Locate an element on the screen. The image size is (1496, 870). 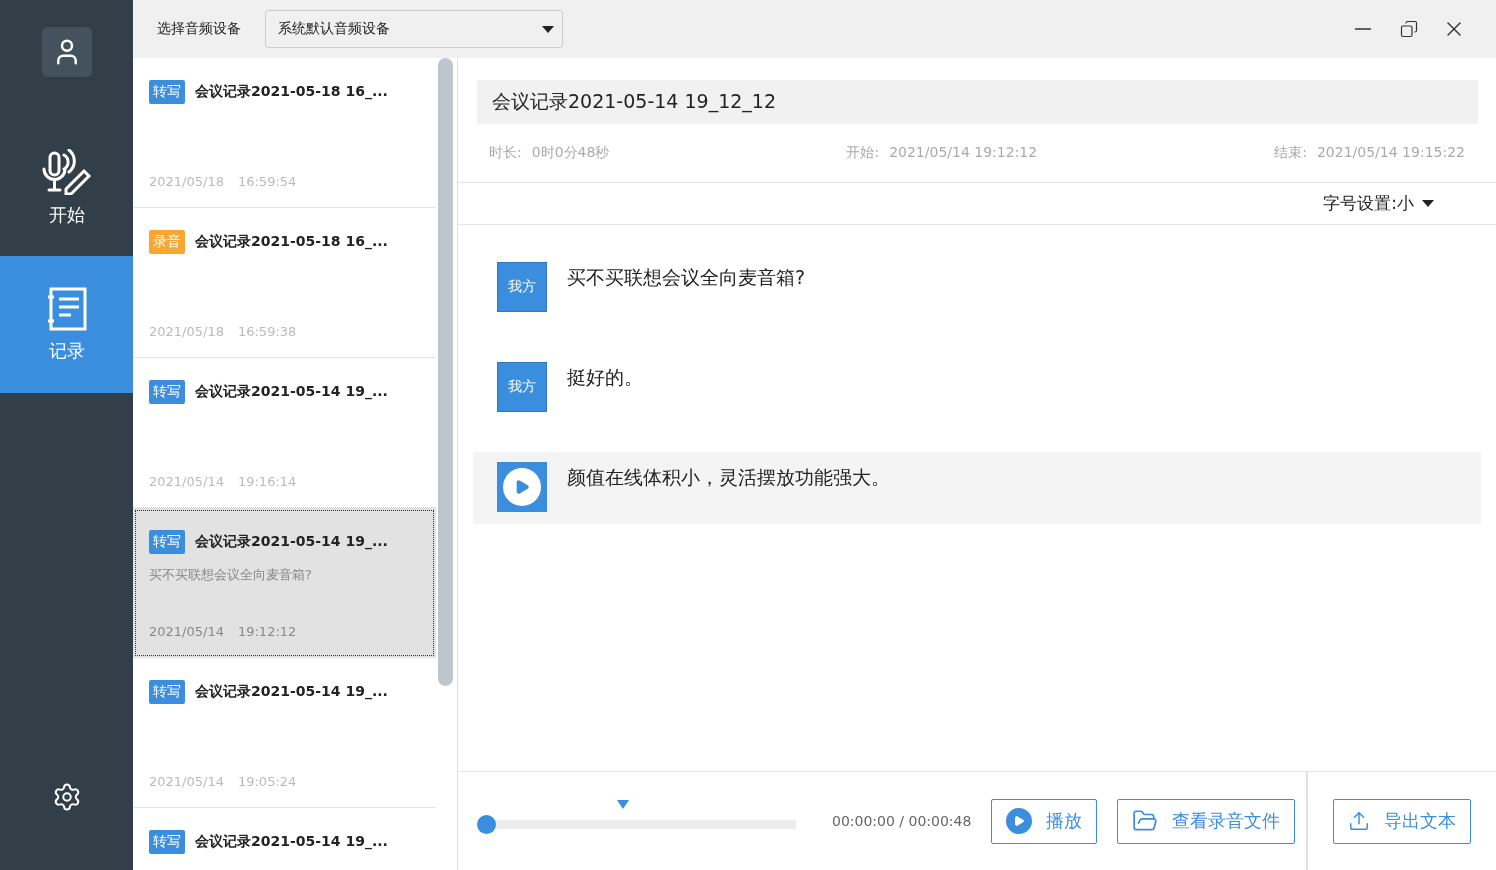
font-size-dropdown: 字号设置:小 is located at coordinates (977, 204).